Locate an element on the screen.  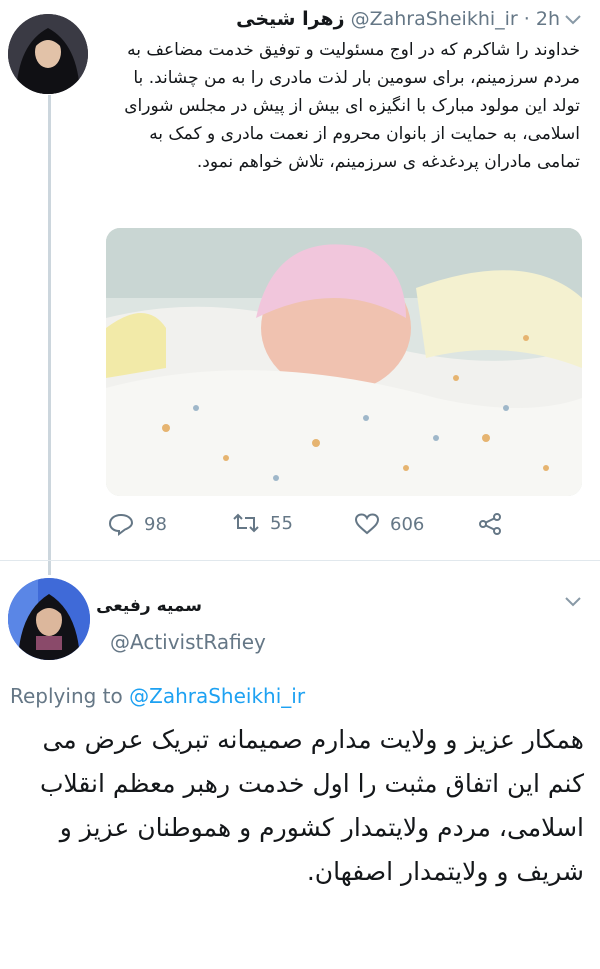
reply-action: 98 is located at coordinates (137, 524).